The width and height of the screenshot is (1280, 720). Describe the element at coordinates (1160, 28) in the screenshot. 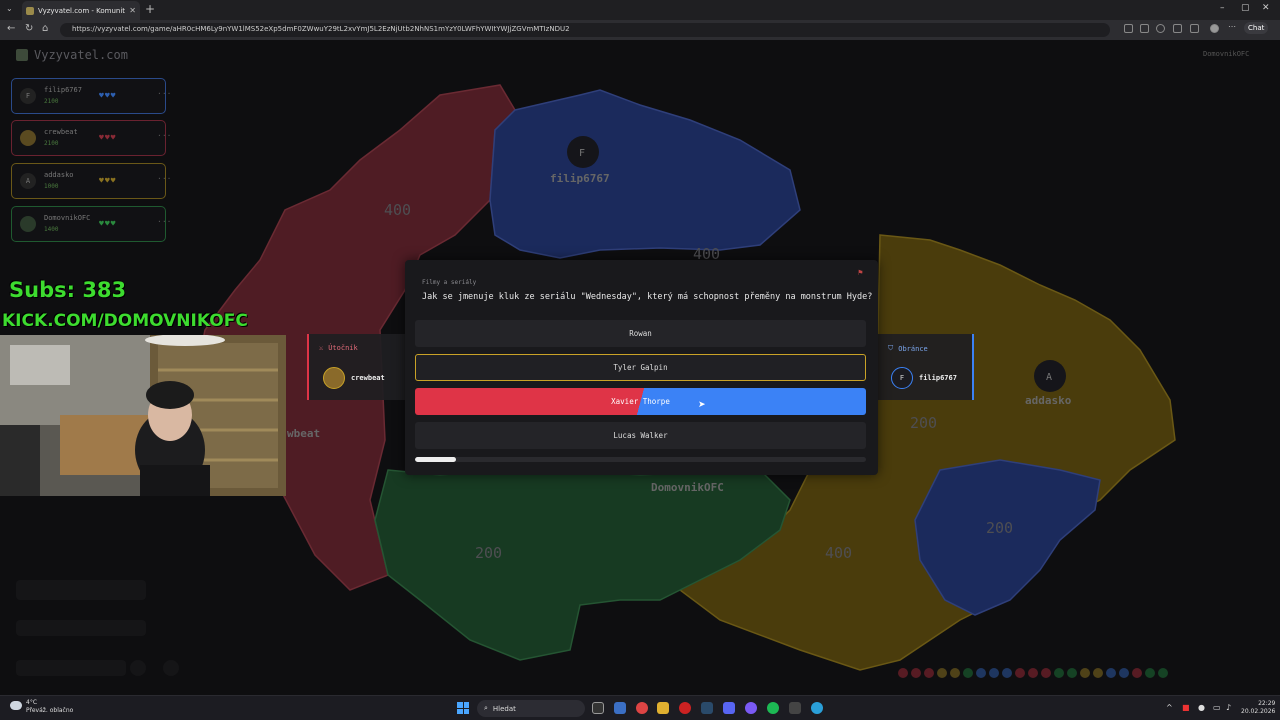

I see `favorite-icon` at that location.